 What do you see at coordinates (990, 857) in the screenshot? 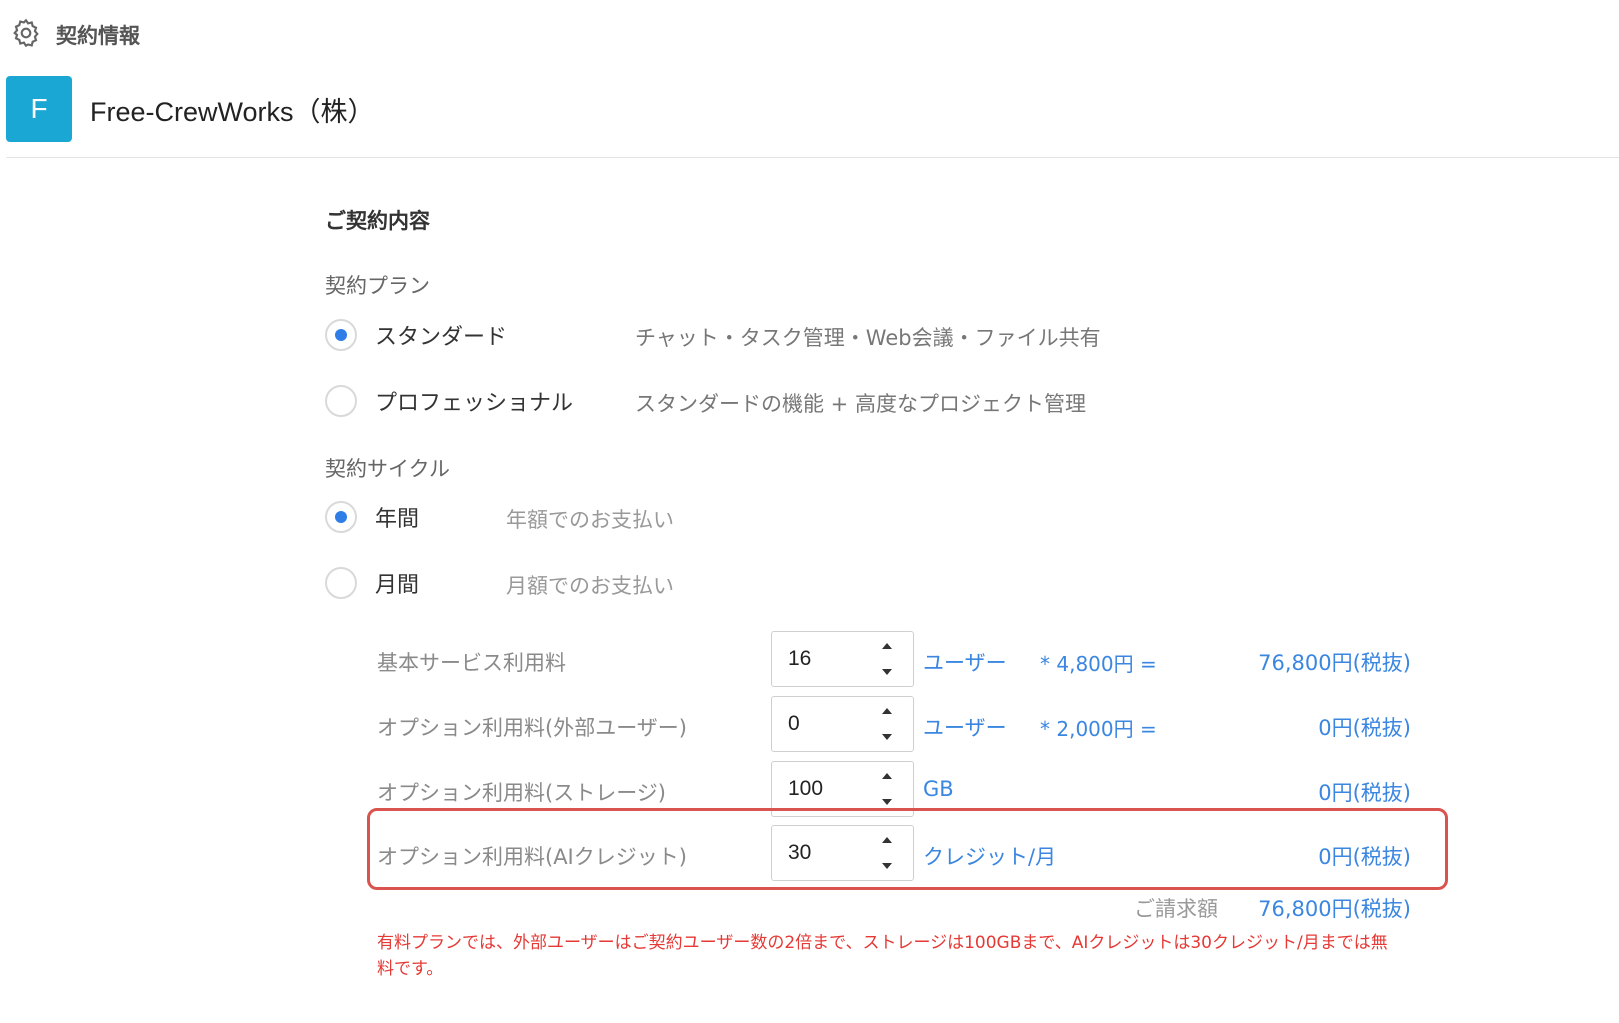
I see `fee-unit-ai-credit: クレジット/月` at bounding box center [990, 857].